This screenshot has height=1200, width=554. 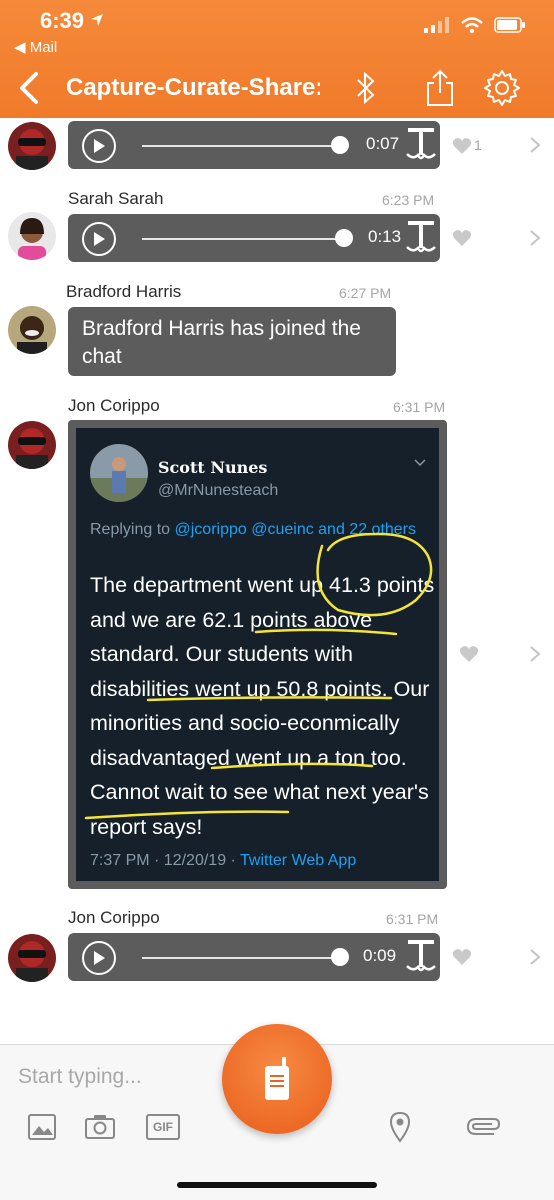 What do you see at coordinates (436, 25) in the screenshot?
I see `cellular-signal-icon` at bounding box center [436, 25].